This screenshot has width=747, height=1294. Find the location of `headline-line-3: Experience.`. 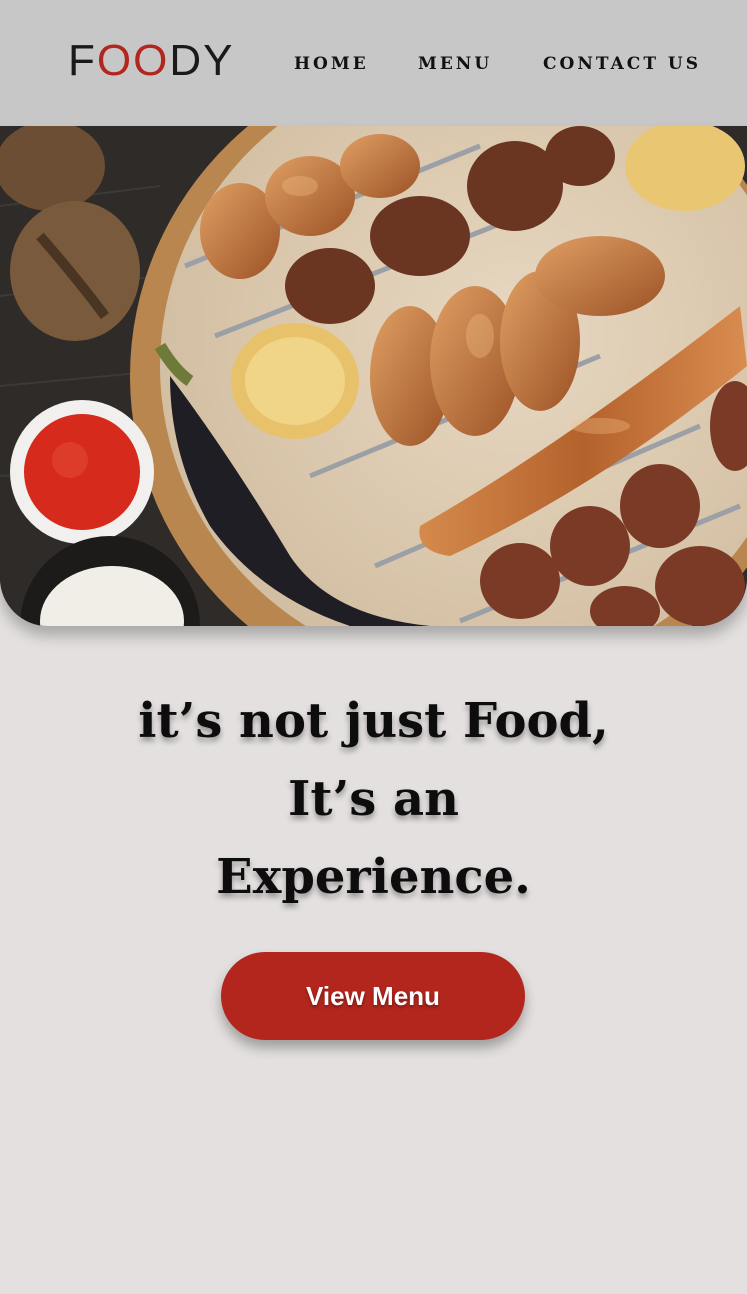

headline-line-3: Experience. is located at coordinates (373, 877).